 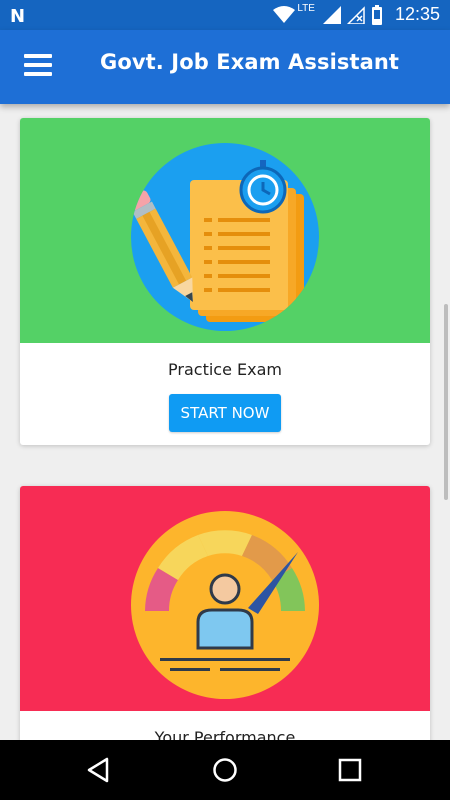 What do you see at coordinates (250, 62) in the screenshot?
I see `app-title: Govt. Job Exam Assistant` at bounding box center [250, 62].